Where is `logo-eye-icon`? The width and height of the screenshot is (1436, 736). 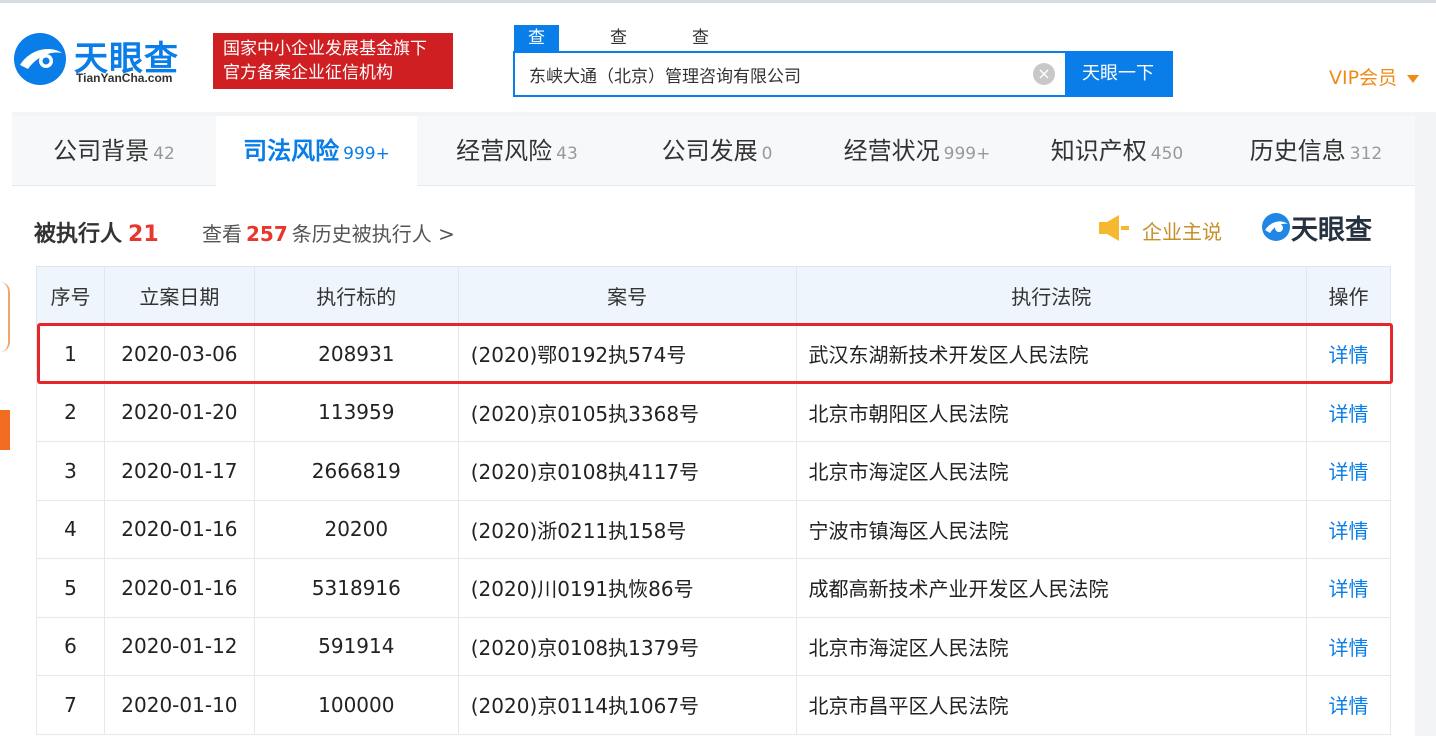
logo-eye-icon is located at coordinates (40, 59).